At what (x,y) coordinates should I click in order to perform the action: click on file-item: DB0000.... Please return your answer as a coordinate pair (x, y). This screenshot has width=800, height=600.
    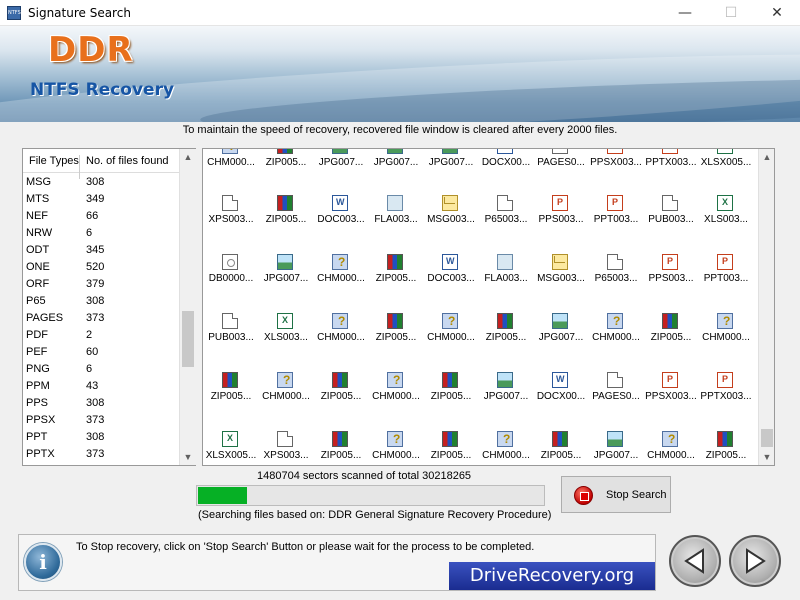
    Looking at the image, I should click on (231, 284).